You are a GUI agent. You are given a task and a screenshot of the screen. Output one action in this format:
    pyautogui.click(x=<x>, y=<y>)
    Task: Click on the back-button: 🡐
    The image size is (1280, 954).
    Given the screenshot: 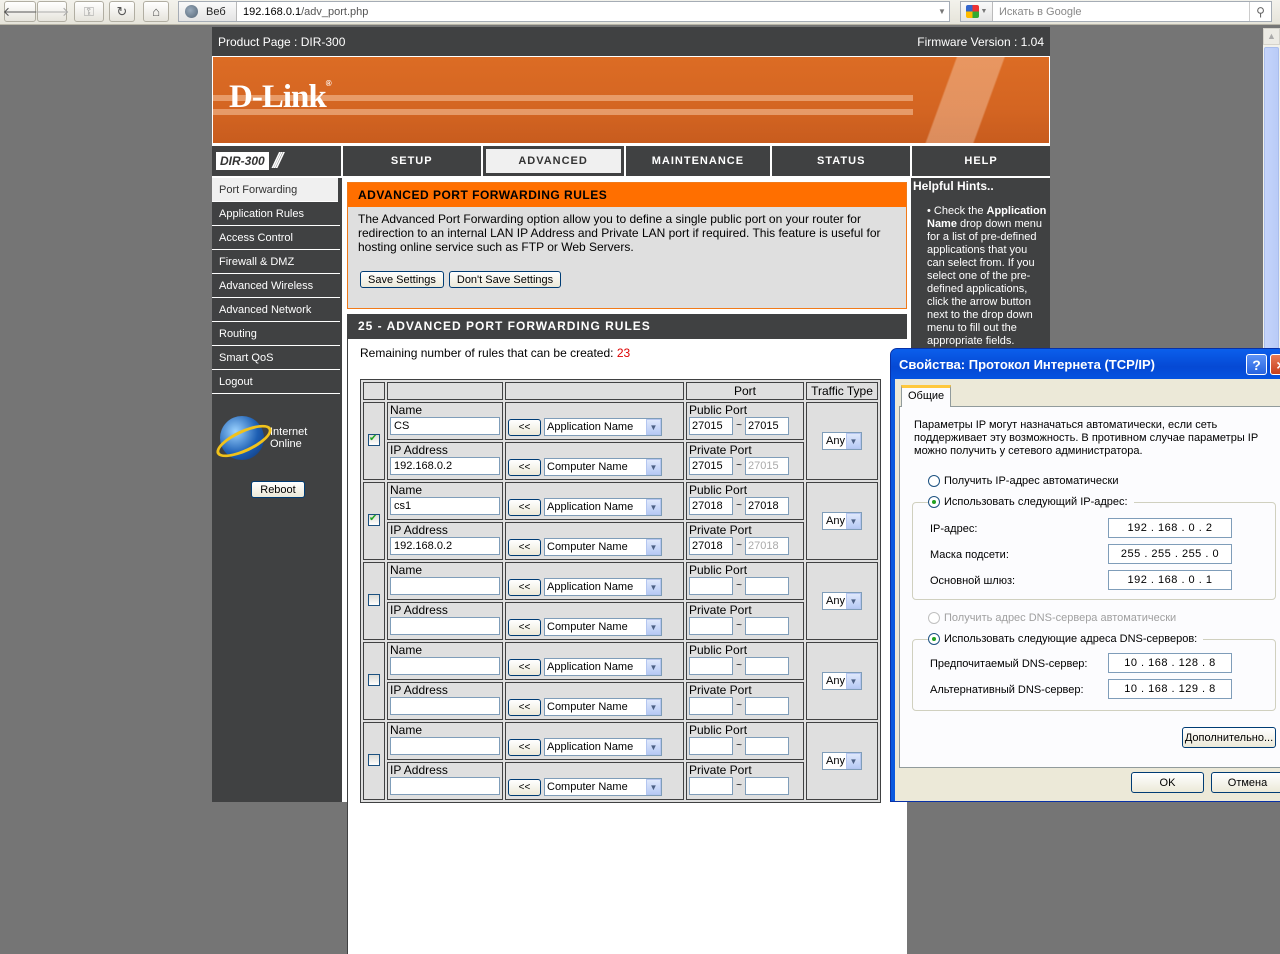 What is the action you would take?
    pyautogui.click(x=20, y=11)
    